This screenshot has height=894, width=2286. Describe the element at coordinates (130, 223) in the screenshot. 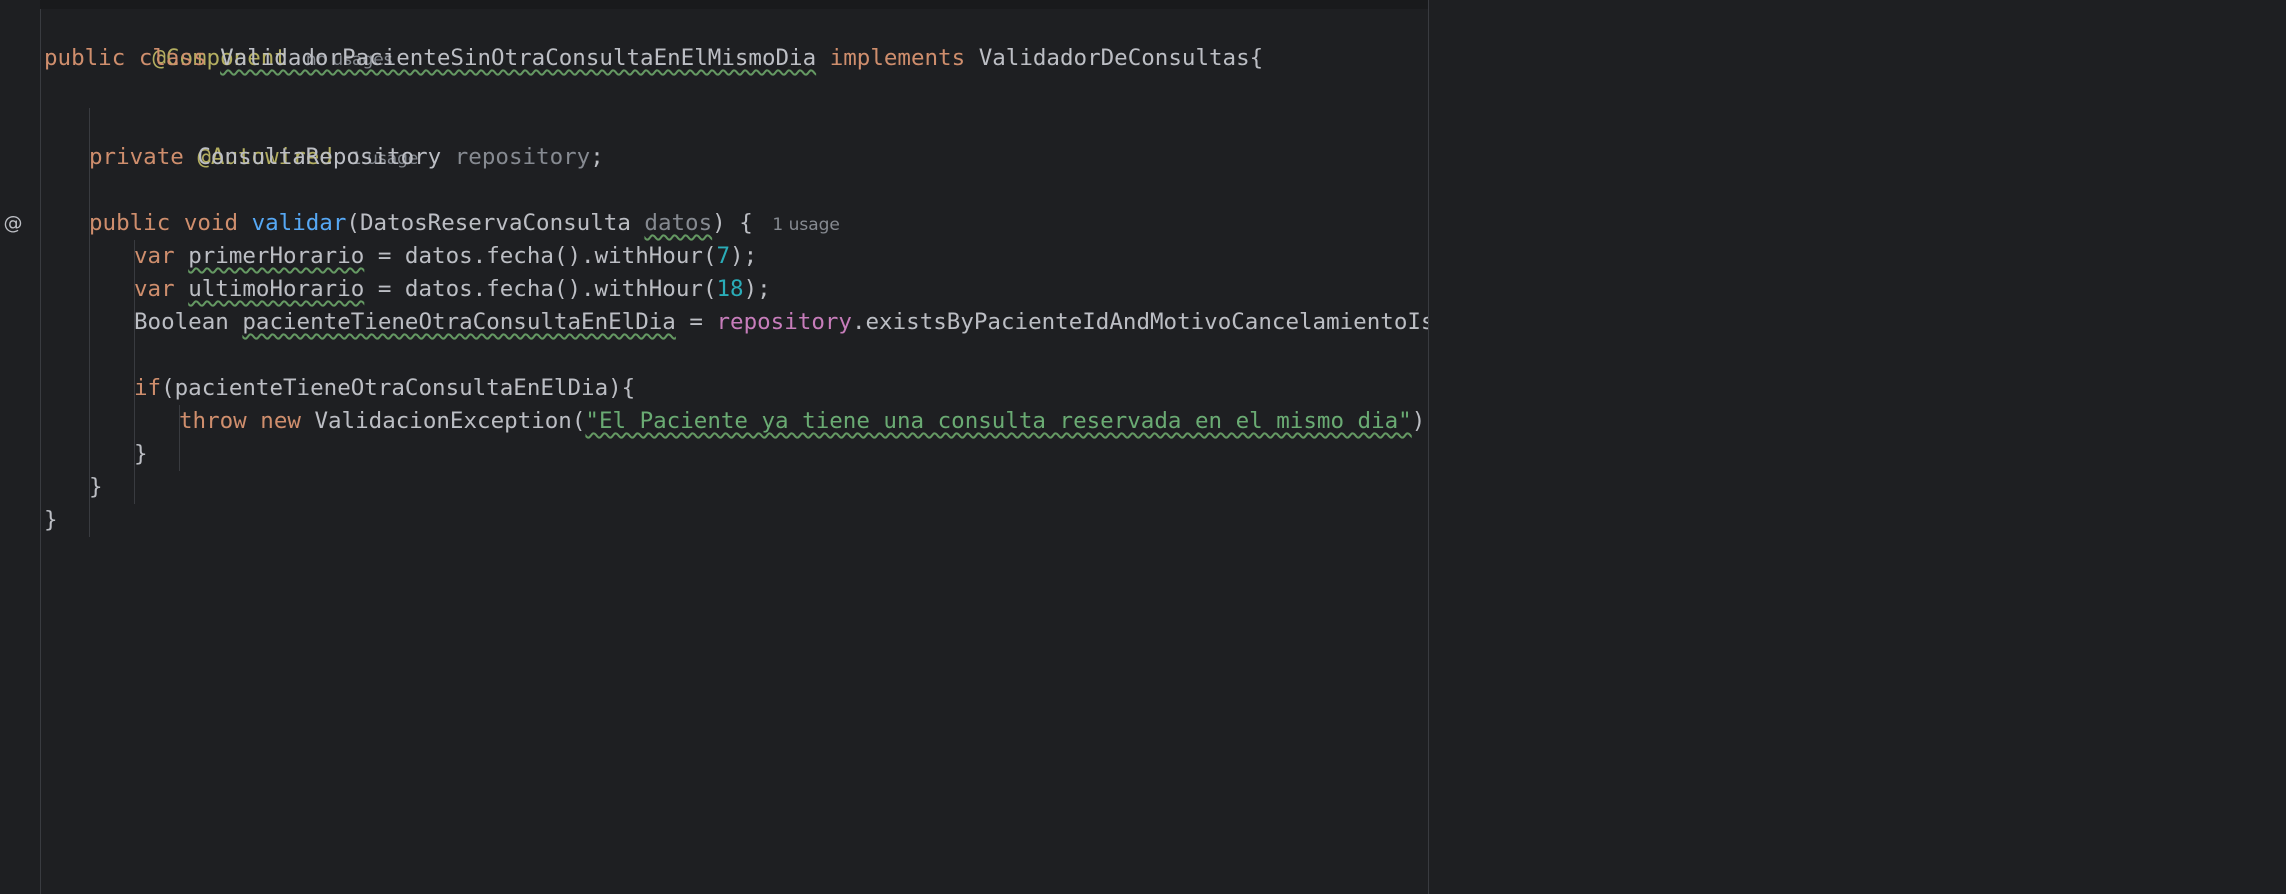

I see `keyword-public-method: public` at that location.